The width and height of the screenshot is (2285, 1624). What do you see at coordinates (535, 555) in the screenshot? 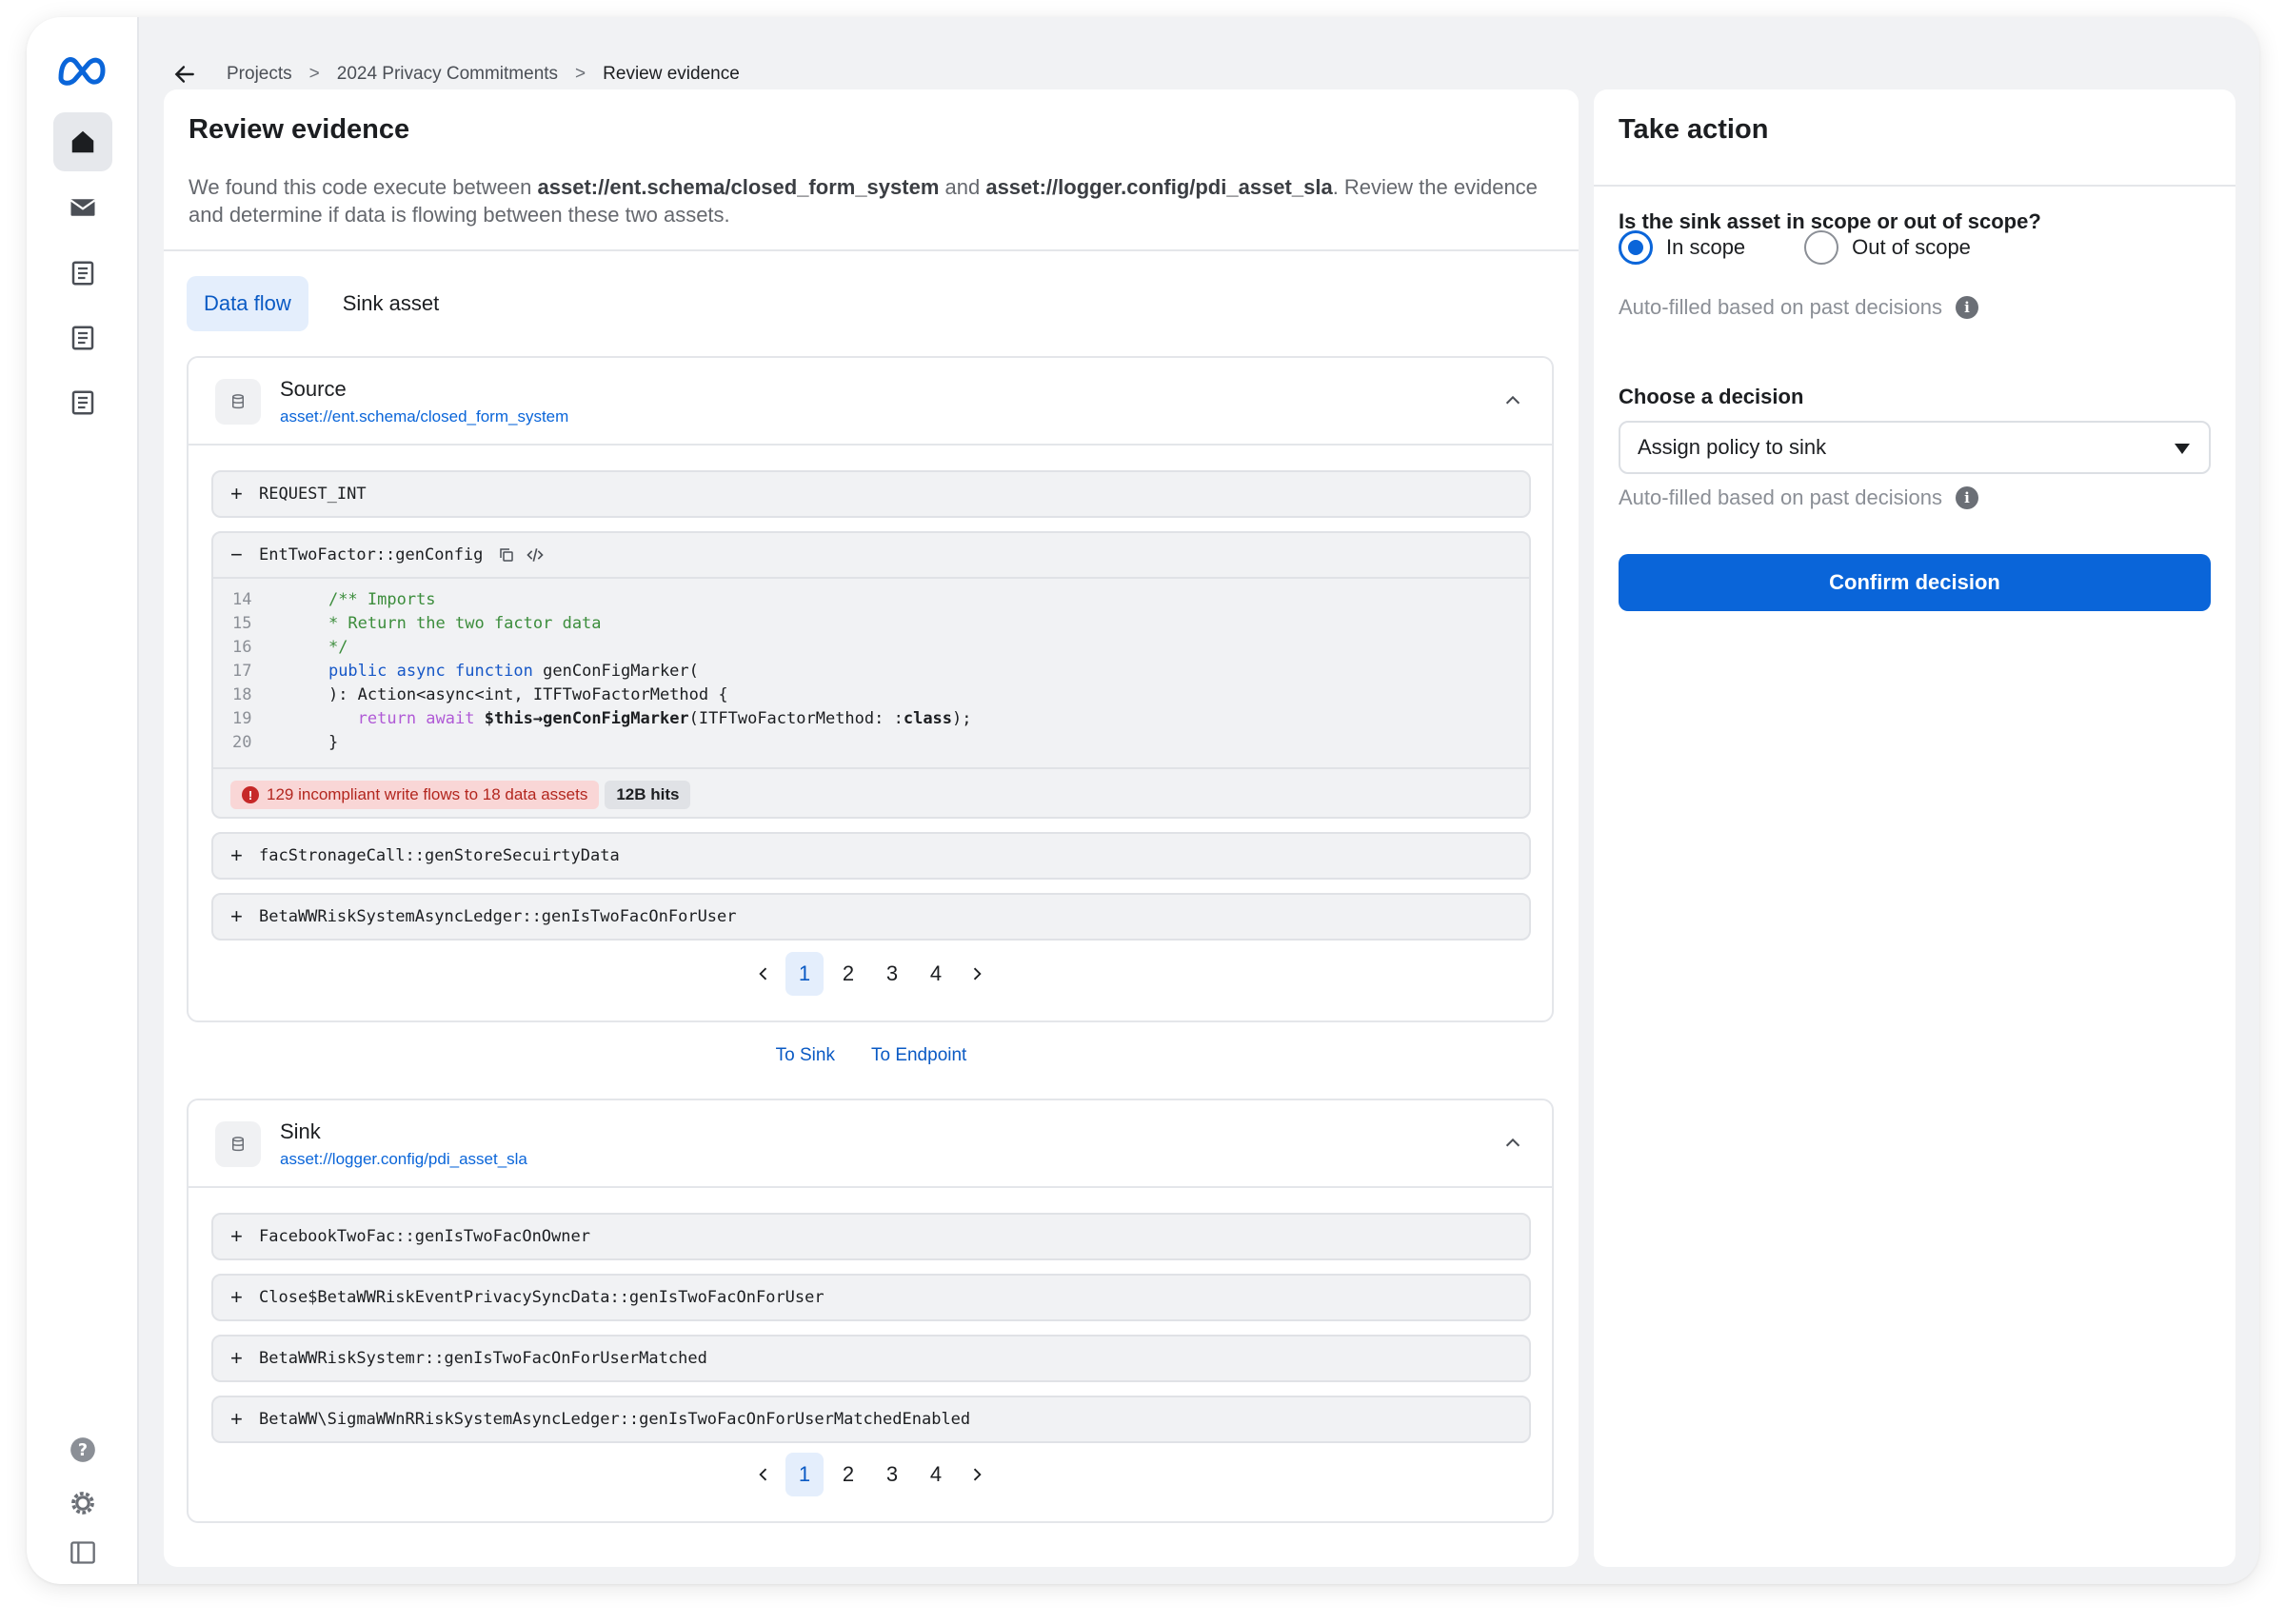
I see `code-icon` at bounding box center [535, 555].